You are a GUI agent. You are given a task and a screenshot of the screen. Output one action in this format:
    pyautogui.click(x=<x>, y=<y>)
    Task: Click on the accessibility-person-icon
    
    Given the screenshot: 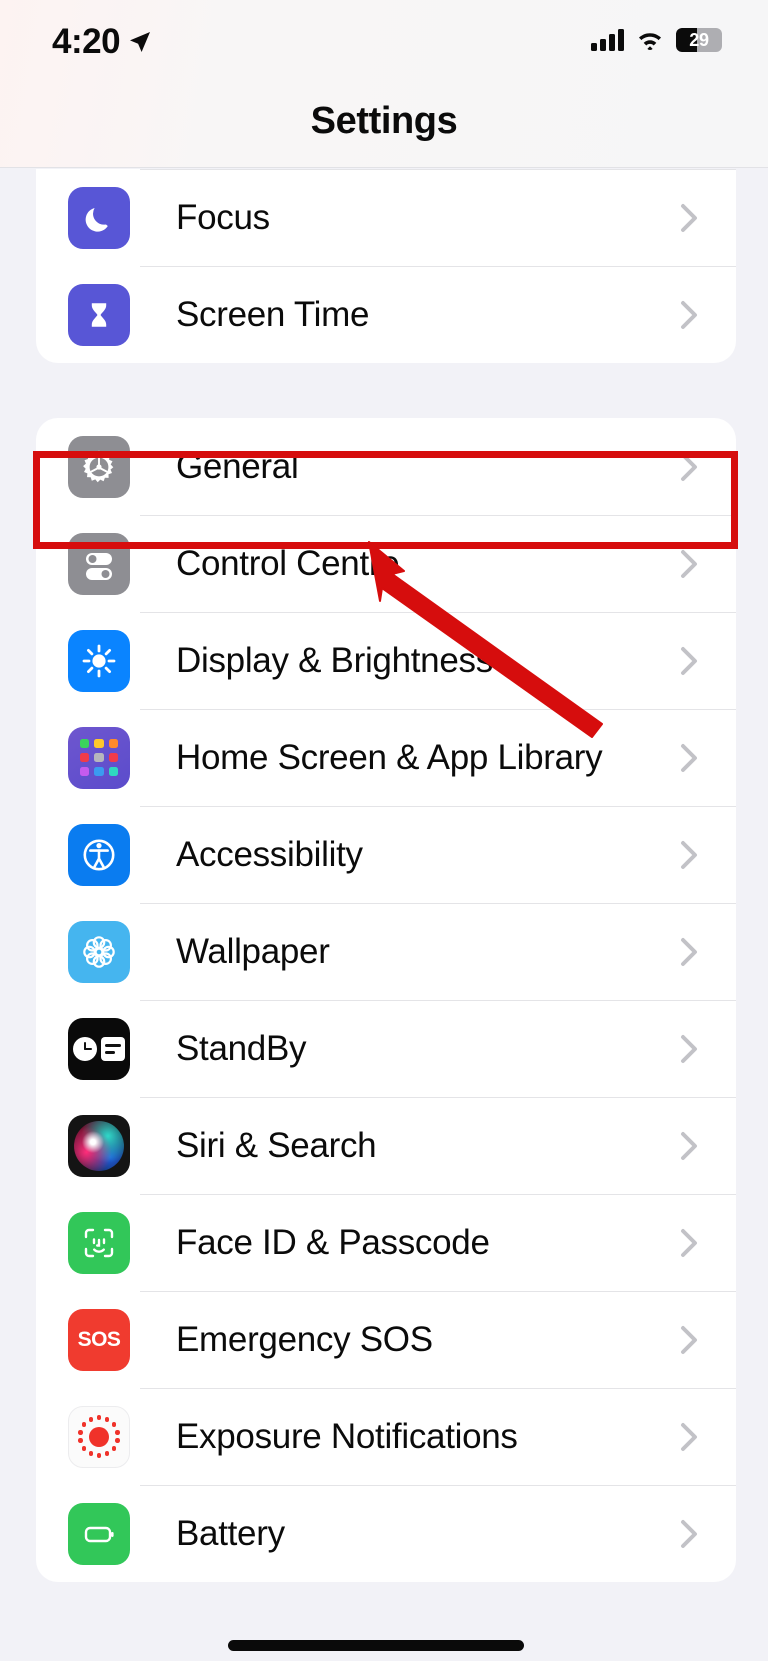 What is the action you would take?
    pyautogui.click(x=99, y=854)
    